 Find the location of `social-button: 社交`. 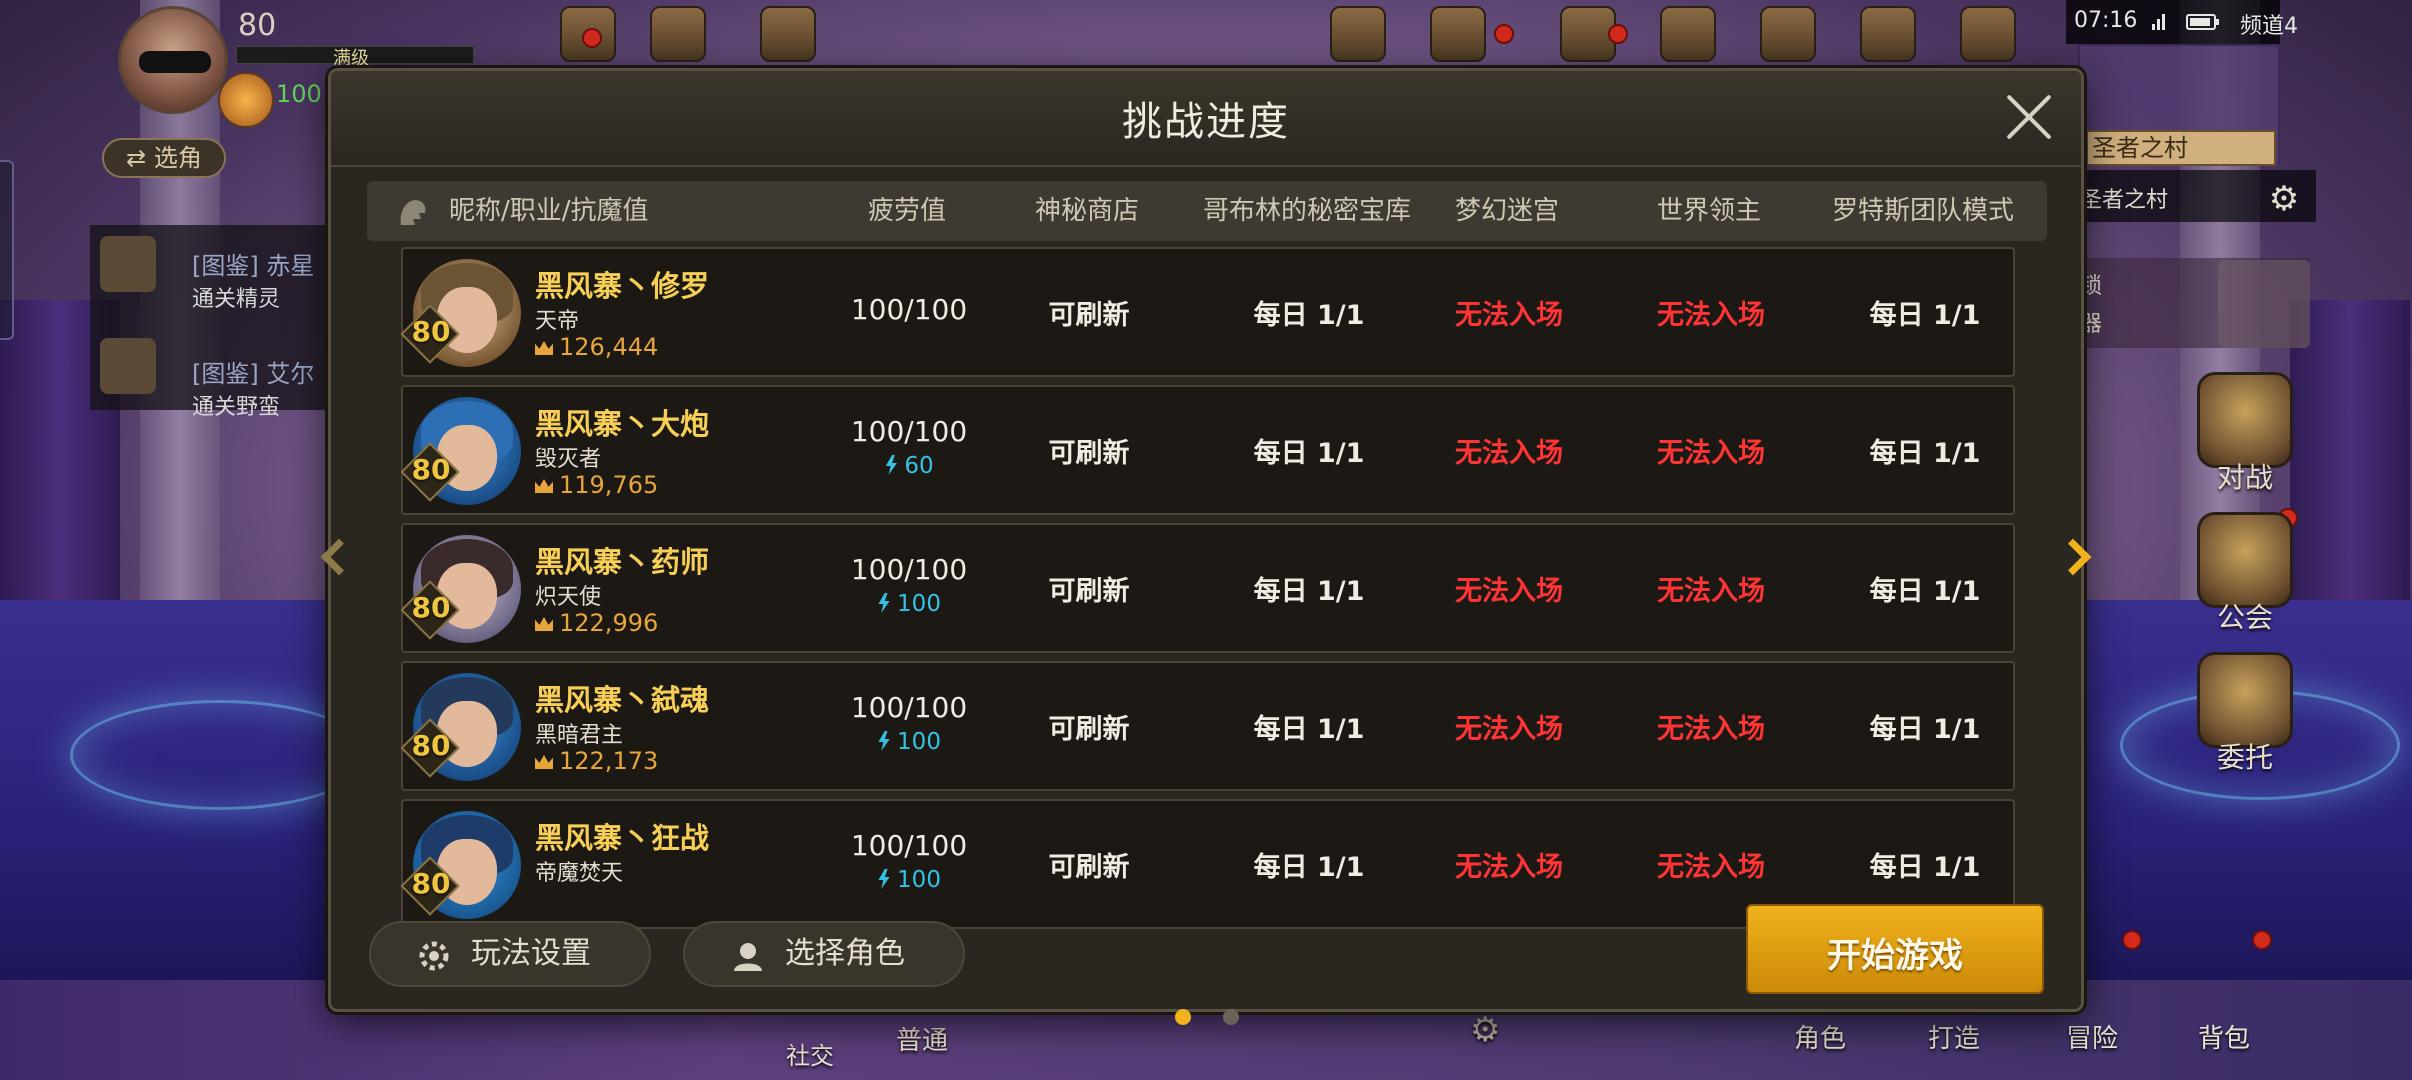

social-button: 社交 is located at coordinates (810, 1053).